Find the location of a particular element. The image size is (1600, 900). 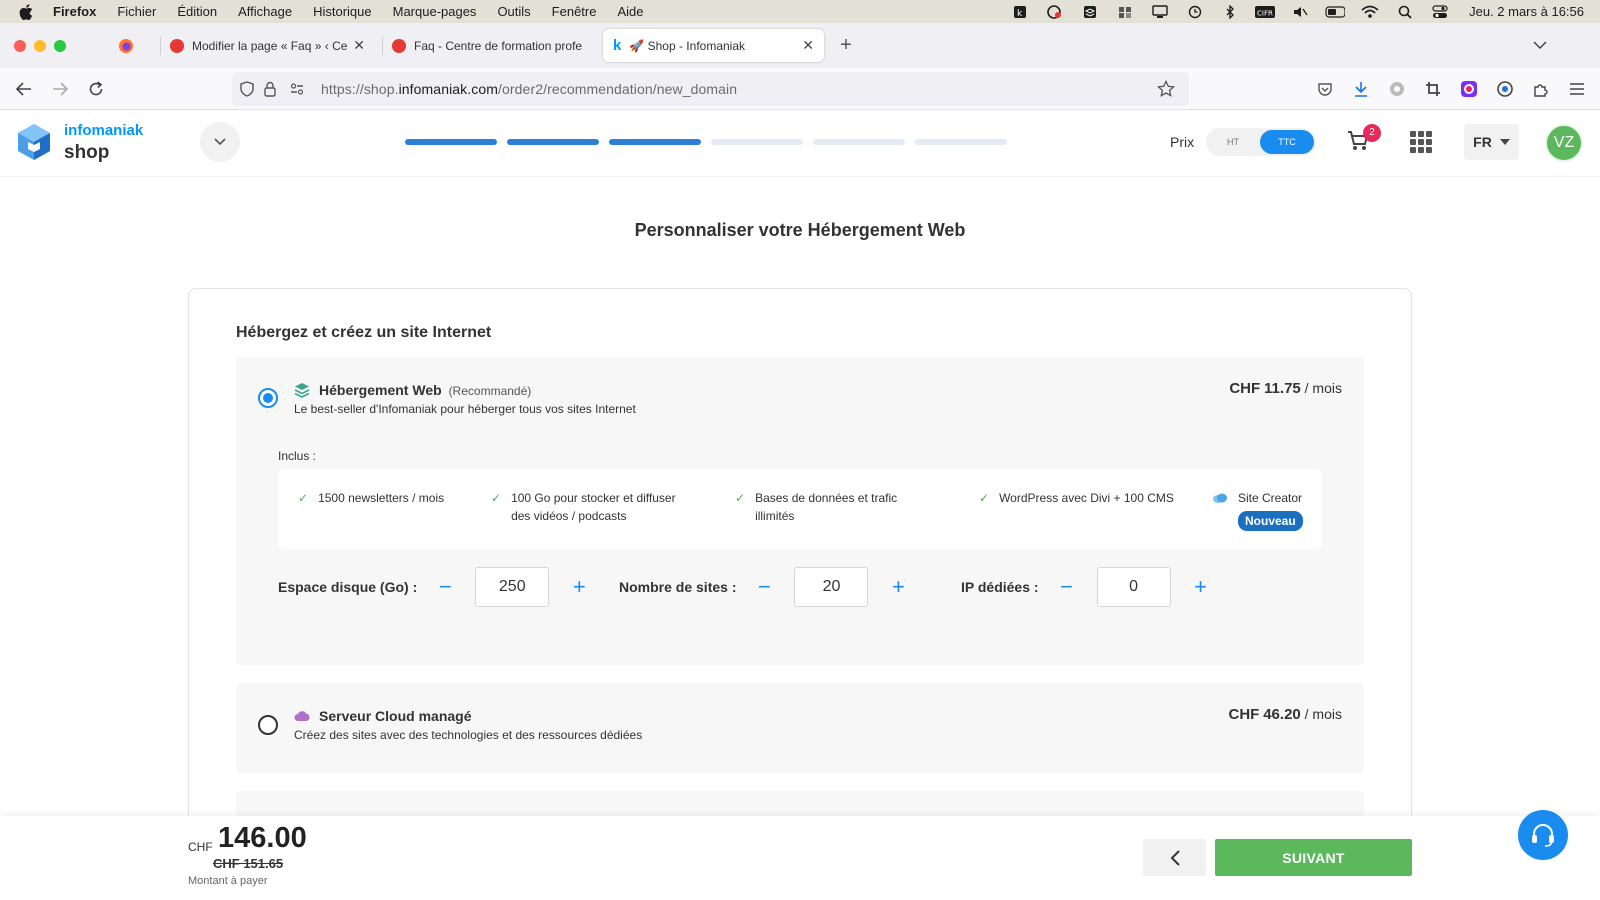

display-icon is located at coordinates (1160, 11).